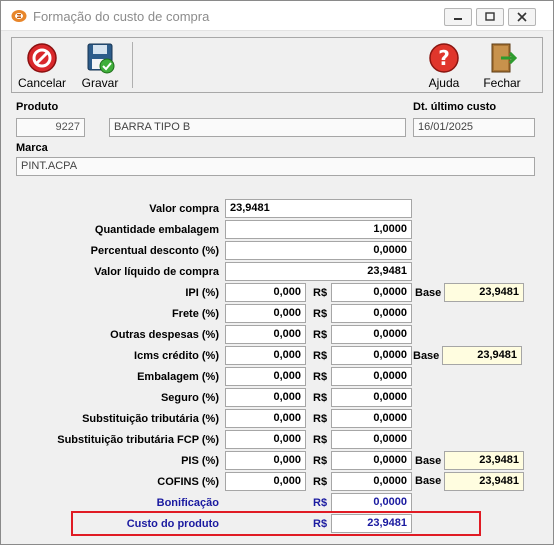 Image resolution: width=554 pixels, height=545 pixels. What do you see at coordinates (195, 314) in the screenshot?
I see `frete-label: Frete (%)` at bounding box center [195, 314].